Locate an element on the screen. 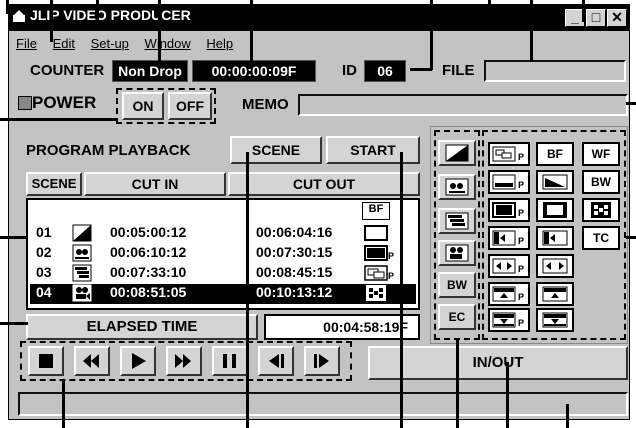 The image size is (636, 428). status-bar is located at coordinates (323, 404).